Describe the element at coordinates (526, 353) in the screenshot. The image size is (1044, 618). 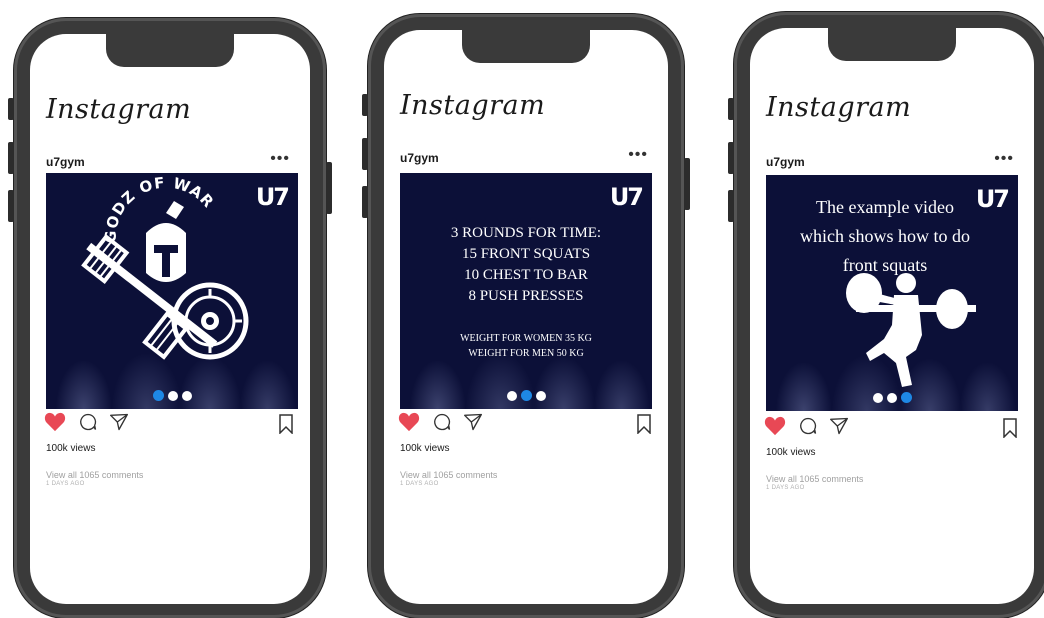
I see `weight-line: WEIGHT FOR MEN 50 KG` at that location.